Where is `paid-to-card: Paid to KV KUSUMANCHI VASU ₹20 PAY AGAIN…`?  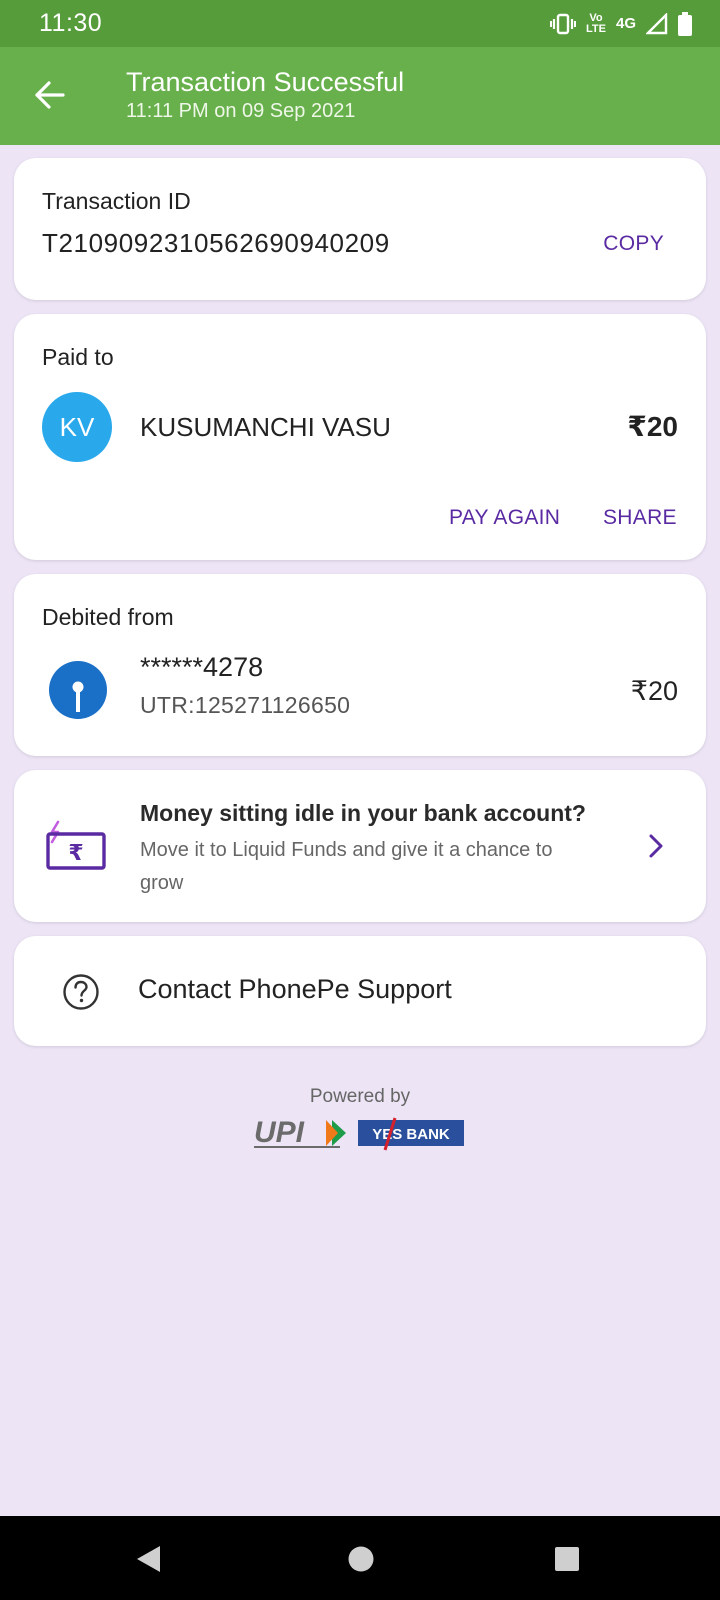
paid-to-card: Paid to KV KUSUMANCHI VASU ₹20 PAY AGAIN… is located at coordinates (360, 437).